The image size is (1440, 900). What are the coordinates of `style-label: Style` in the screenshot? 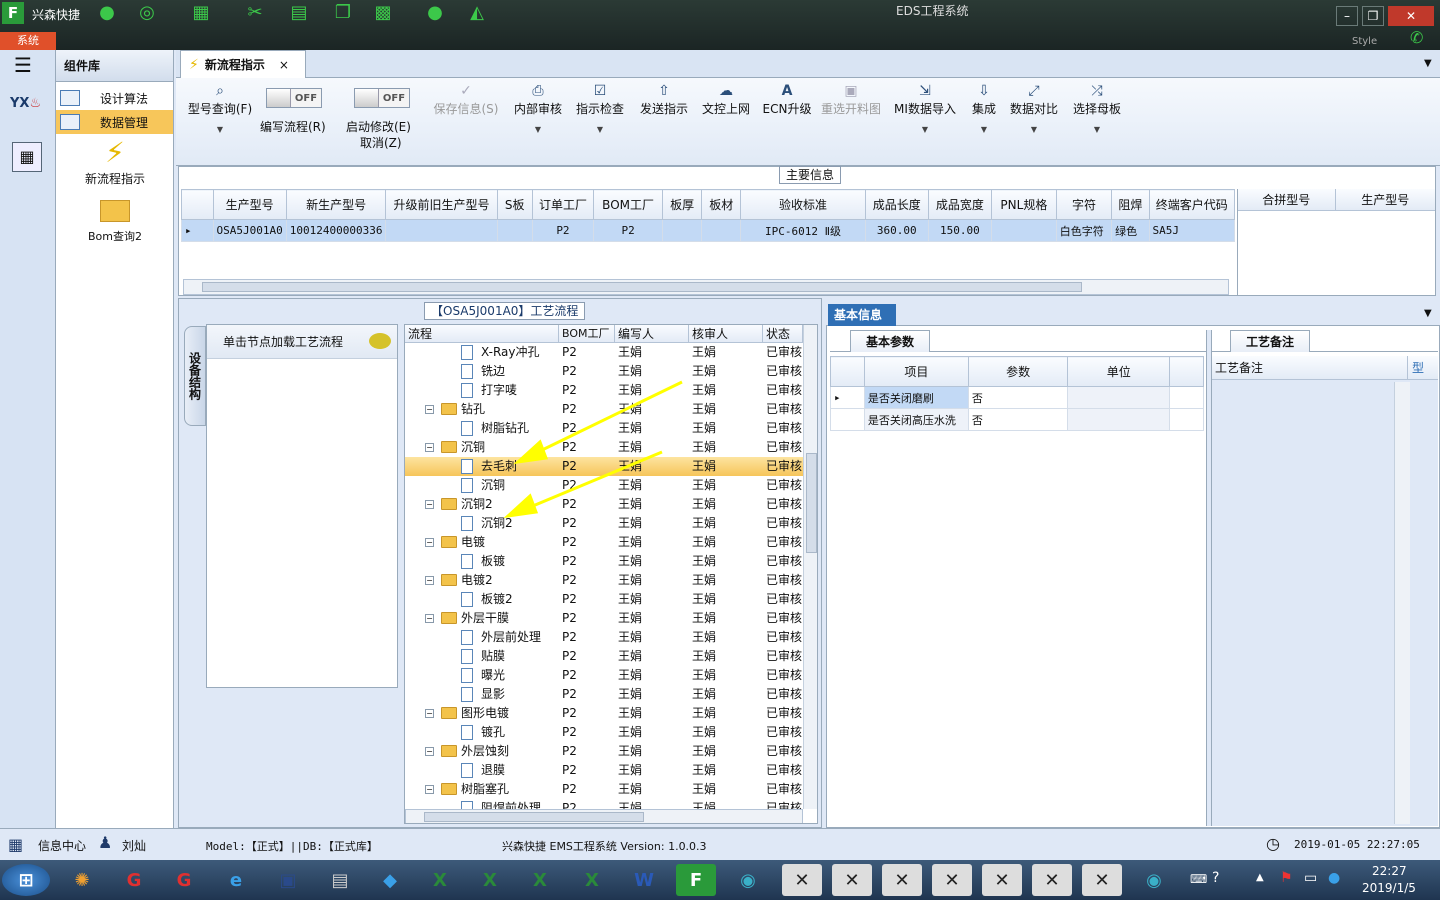 It's located at (1364, 41).